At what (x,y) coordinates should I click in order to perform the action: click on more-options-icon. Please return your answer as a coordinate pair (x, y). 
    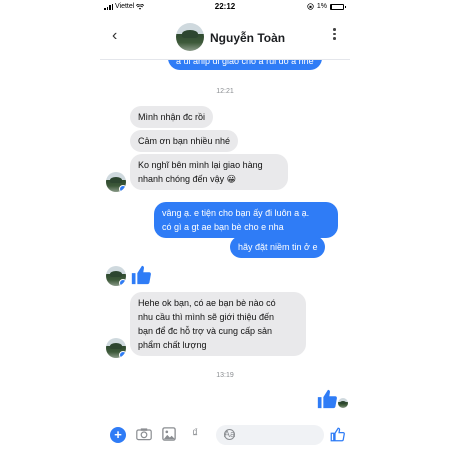
    Looking at the image, I should click on (334, 34).